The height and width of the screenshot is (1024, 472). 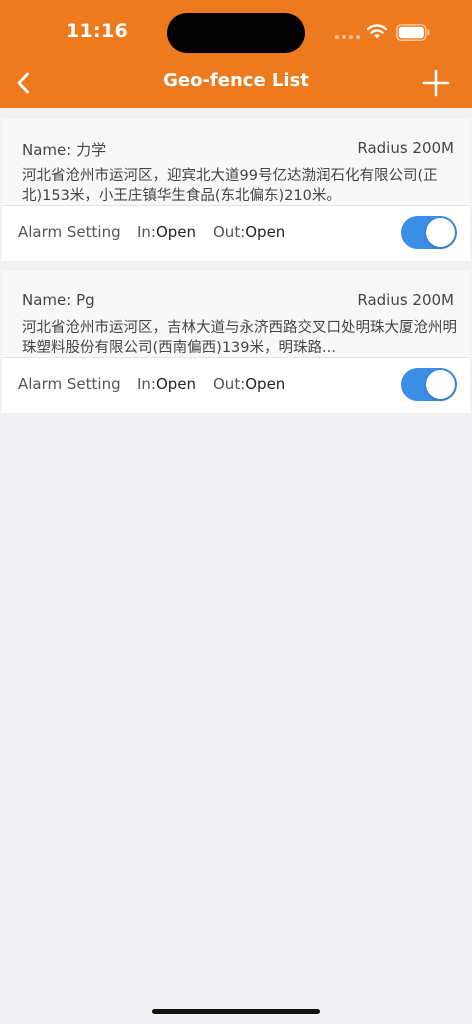 I want to click on status-time: 11:16, so click(x=97, y=31).